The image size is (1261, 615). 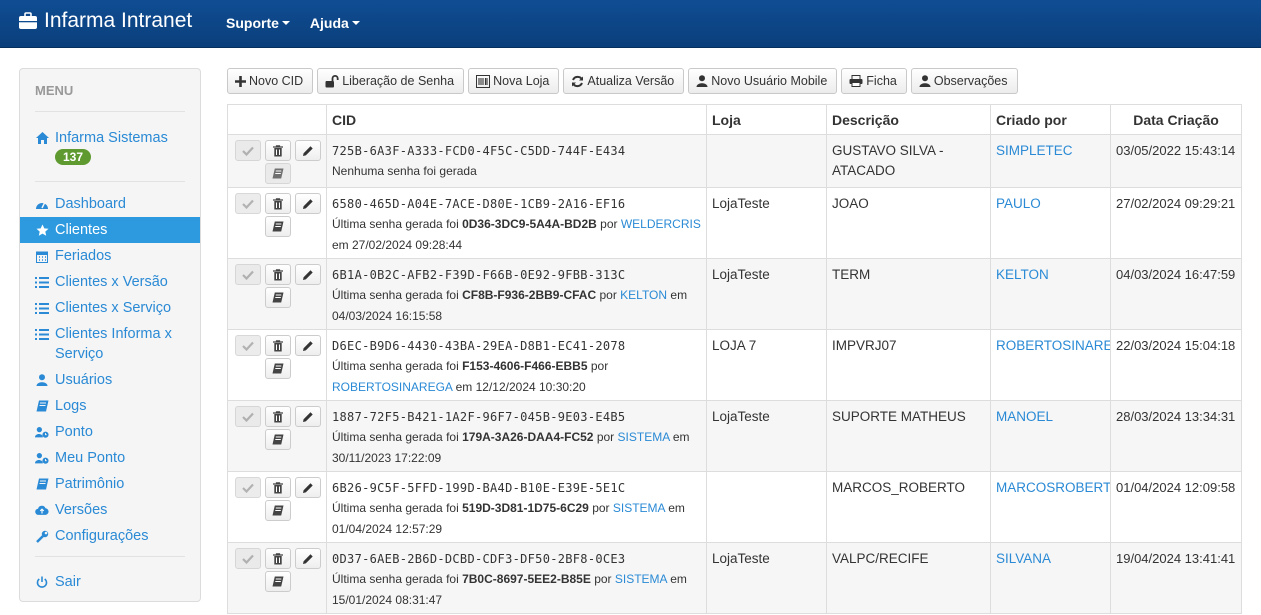 What do you see at coordinates (392, 387) in the screenshot?
I see `senha-user-link: ROBERTOSINAREGA` at bounding box center [392, 387].